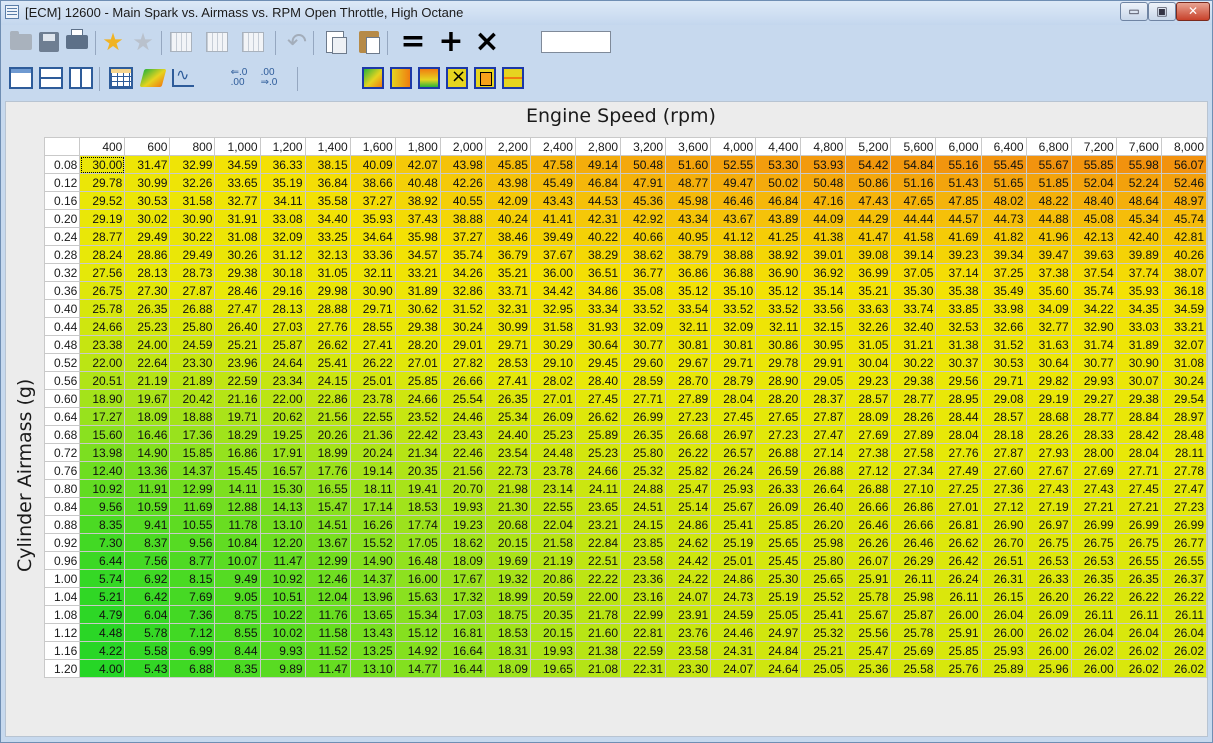 This screenshot has width=1213, height=743. I want to click on table-cell: 19.71, so click(237, 416).